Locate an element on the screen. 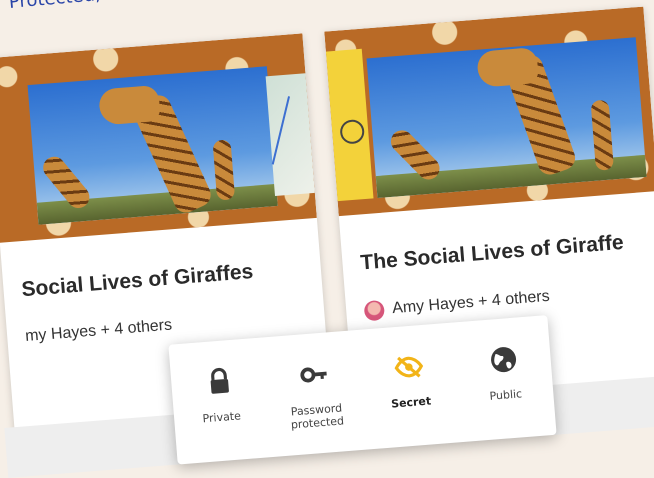  option-label: Public is located at coordinates (506, 395).